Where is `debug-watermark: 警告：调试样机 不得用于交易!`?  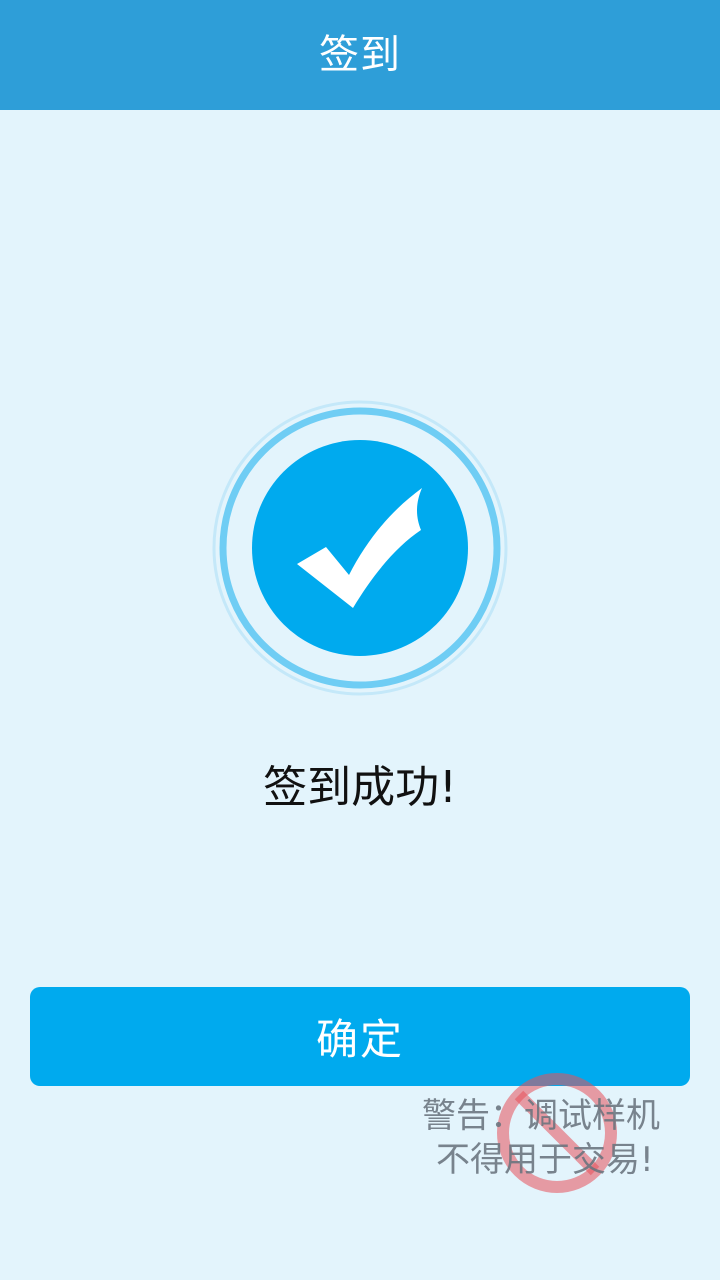 debug-watermark: 警告：调试样机 不得用于交易! is located at coordinates (550, 1136).